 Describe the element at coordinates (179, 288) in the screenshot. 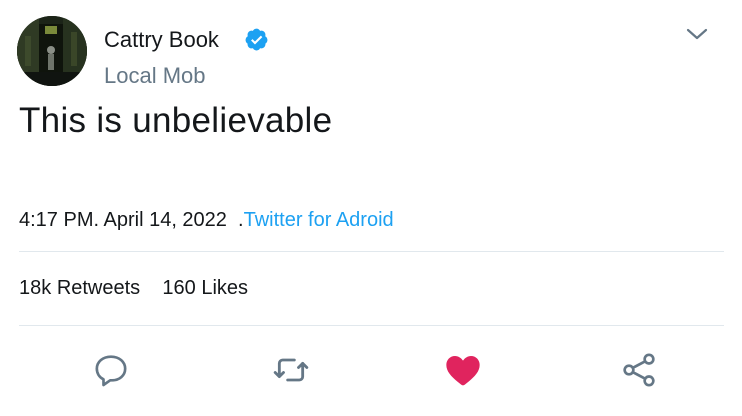

I see `likes-count: 160` at that location.